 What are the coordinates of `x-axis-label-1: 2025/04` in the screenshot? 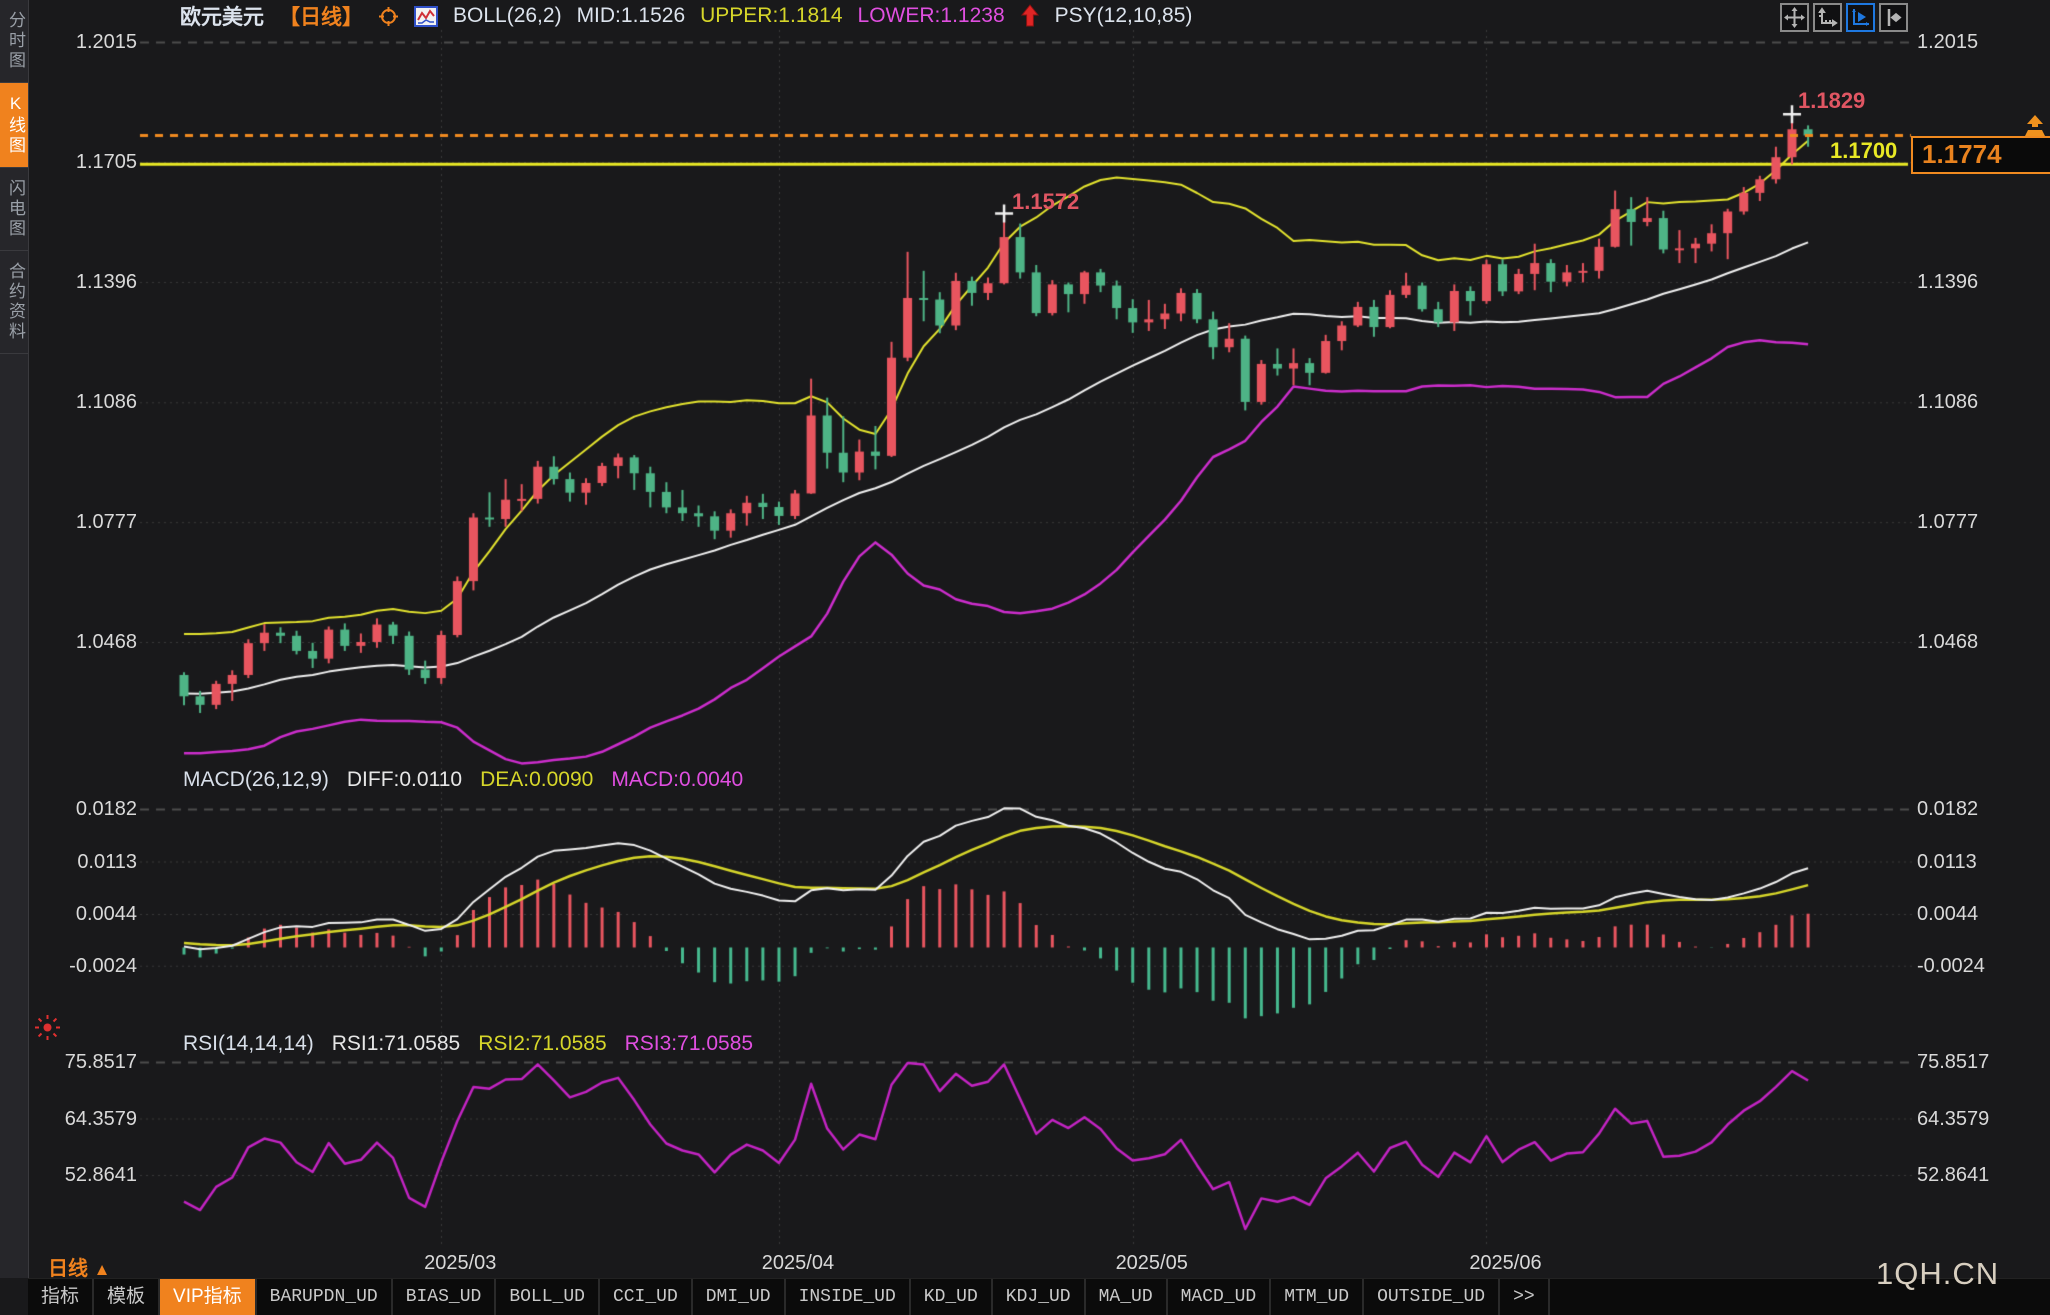 It's located at (798, 1263).